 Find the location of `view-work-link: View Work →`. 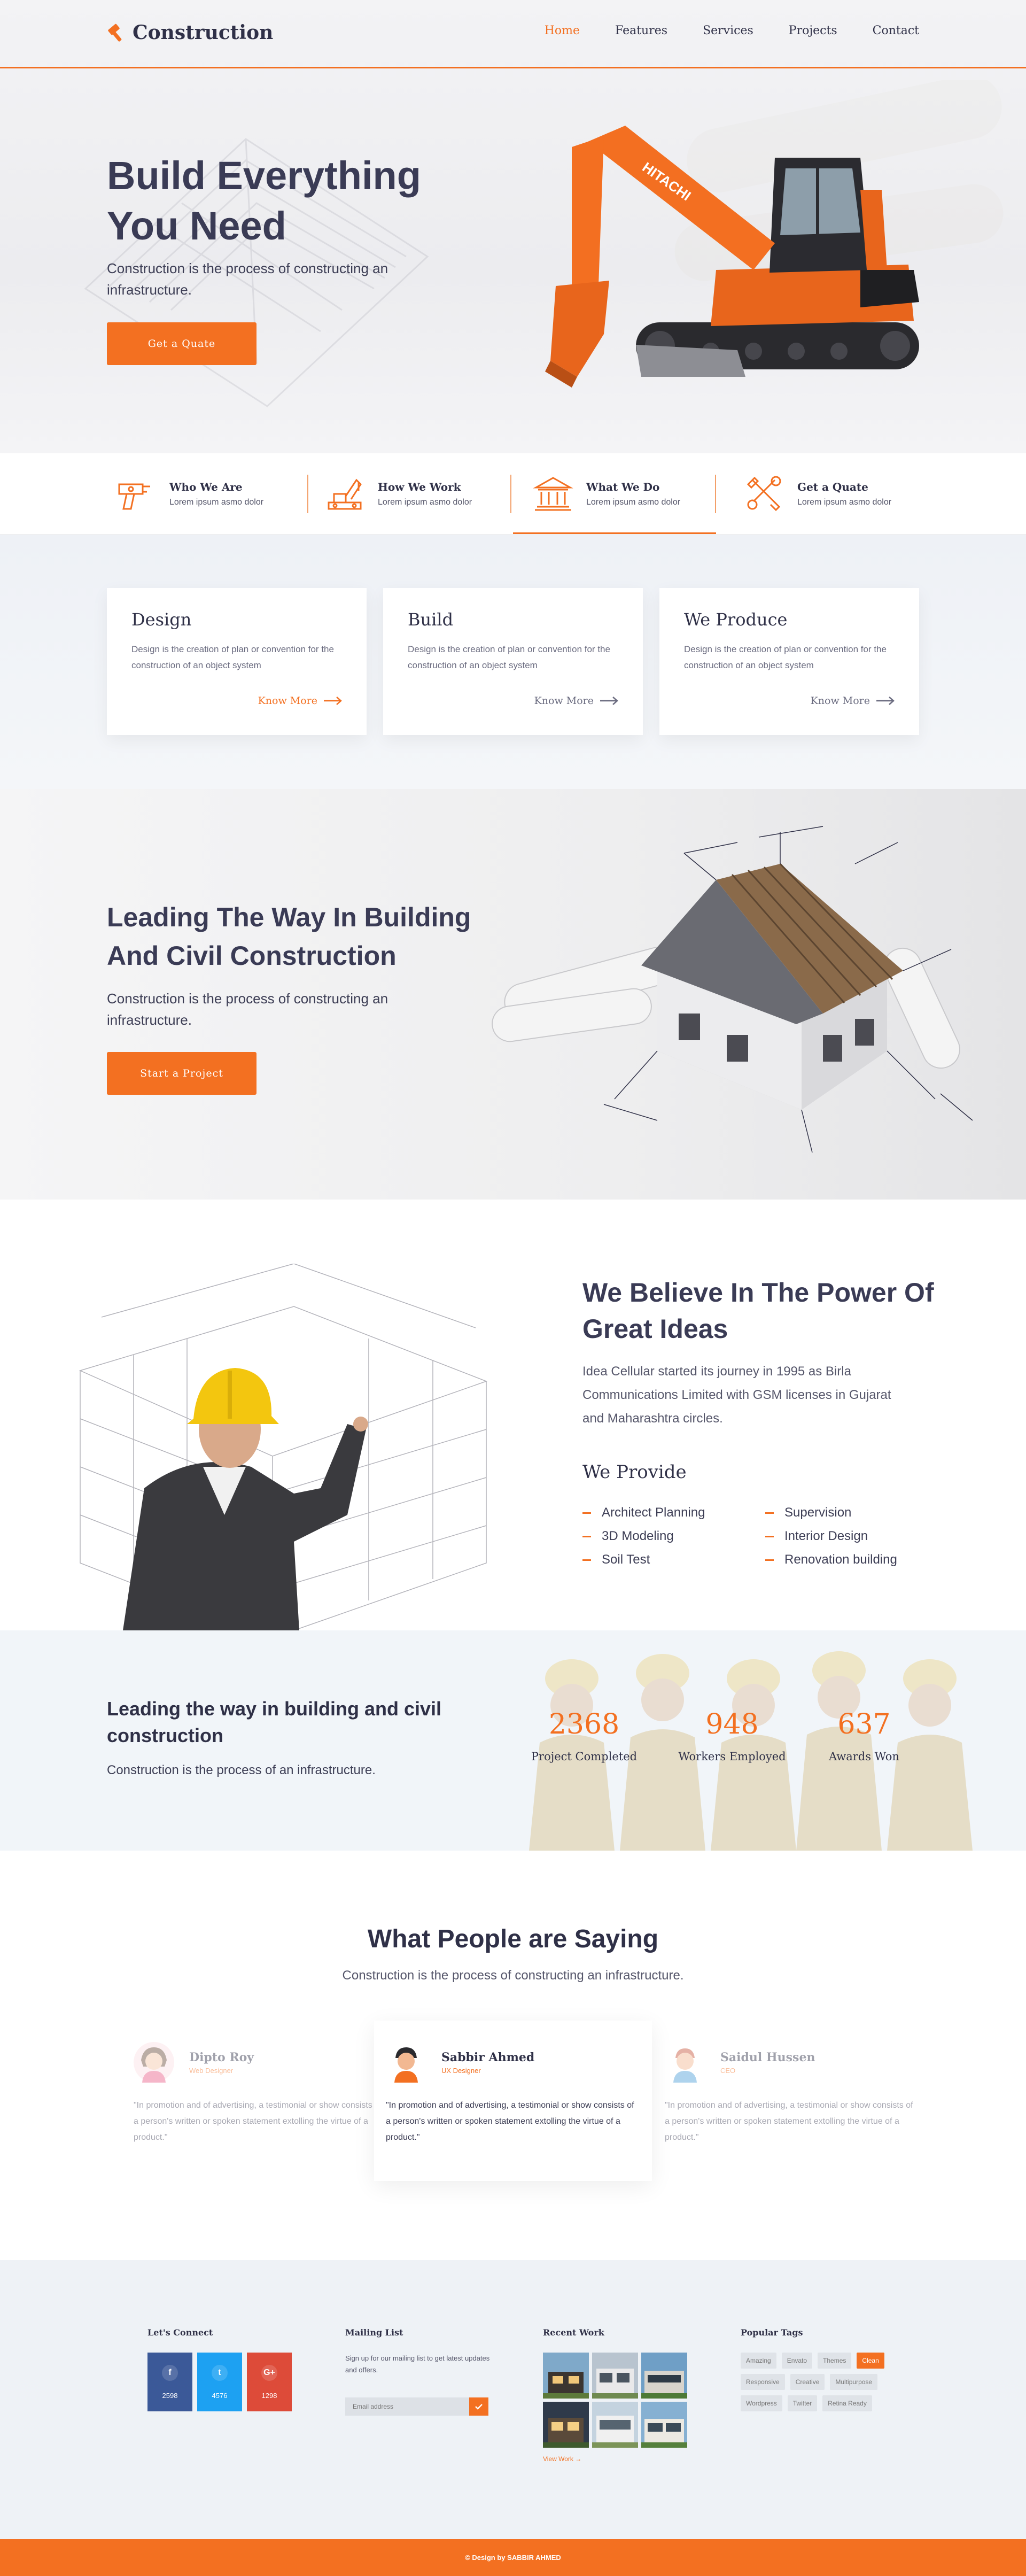

view-work-link: View Work → is located at coordinates (615, 2459).